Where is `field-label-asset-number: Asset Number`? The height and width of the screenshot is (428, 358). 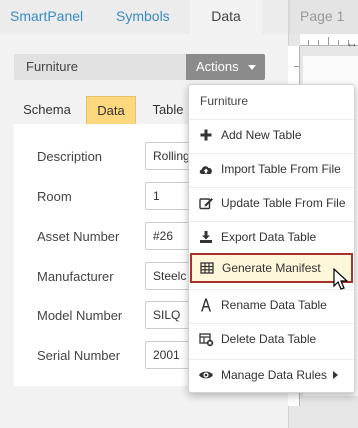 field-label-asset-number: Asset Number is located at coordinates (78, 236).